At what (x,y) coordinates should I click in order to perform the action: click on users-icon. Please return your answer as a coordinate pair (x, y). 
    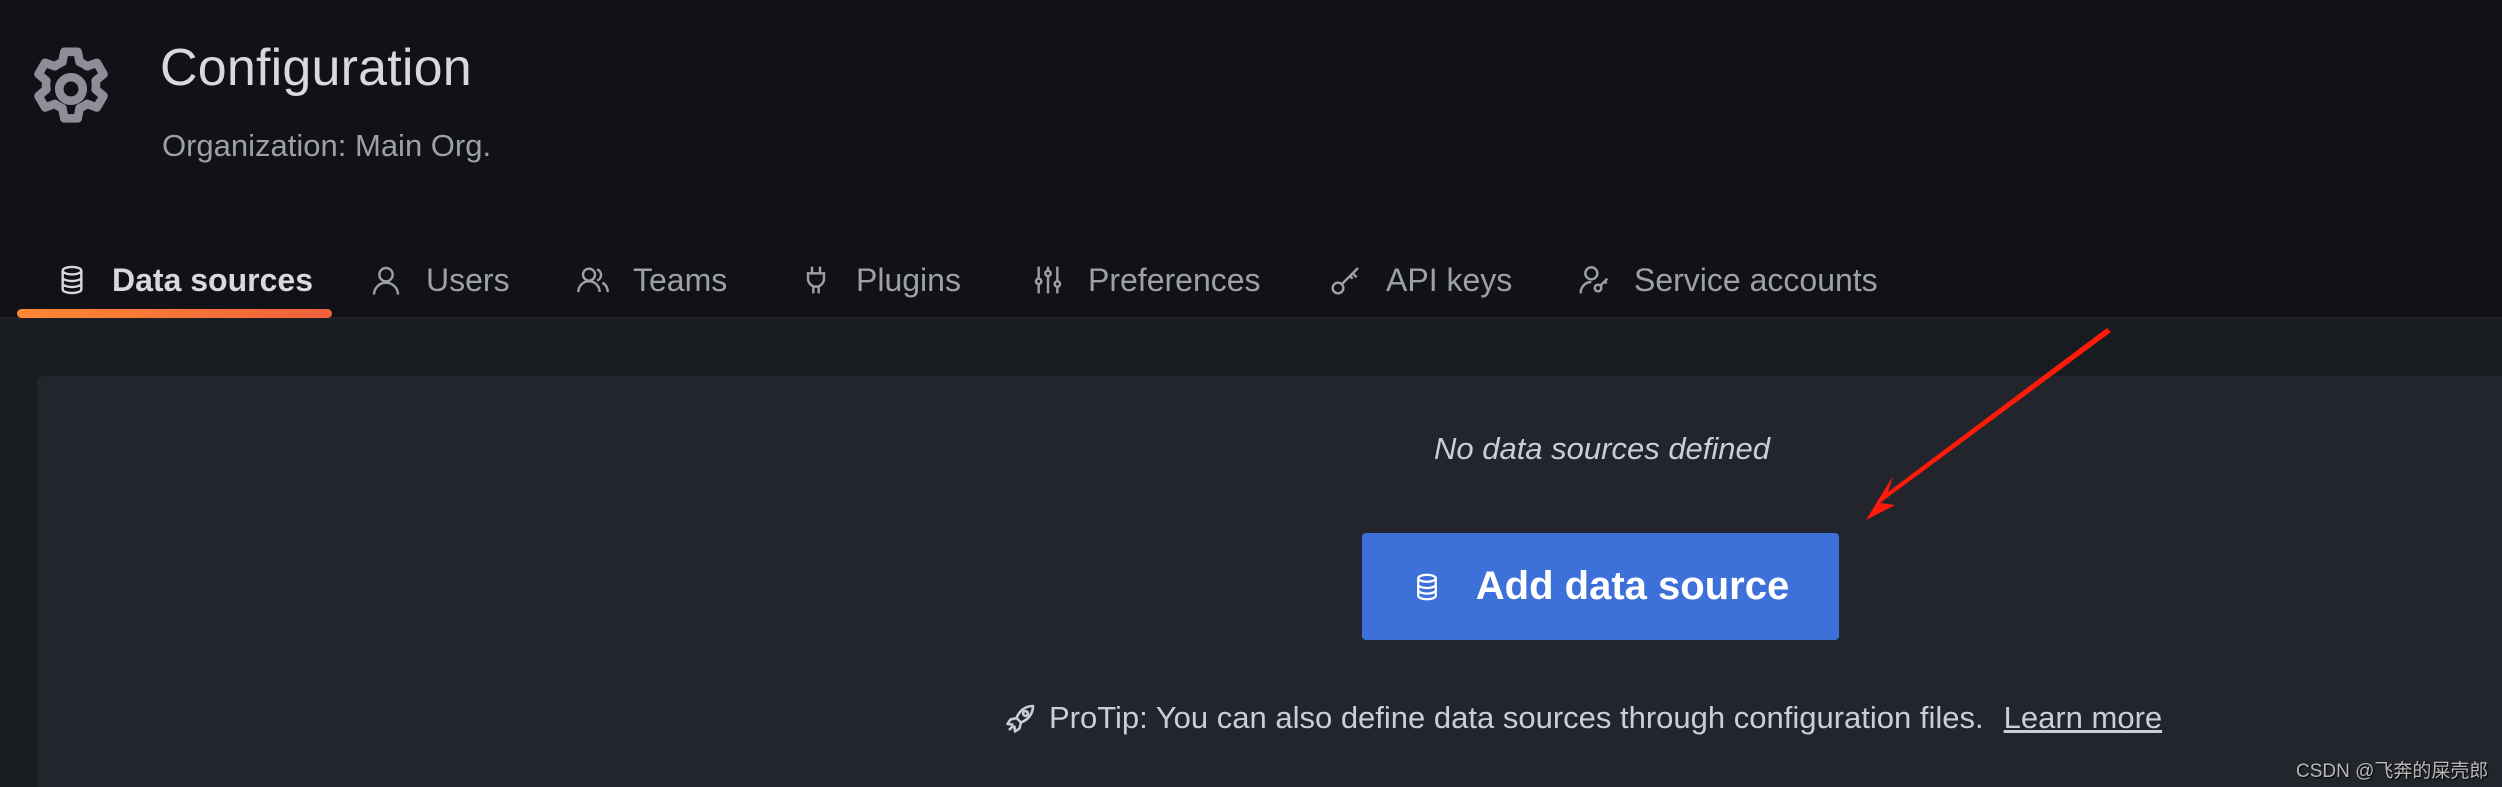
    Looking at the image, I should click on (593, 280).